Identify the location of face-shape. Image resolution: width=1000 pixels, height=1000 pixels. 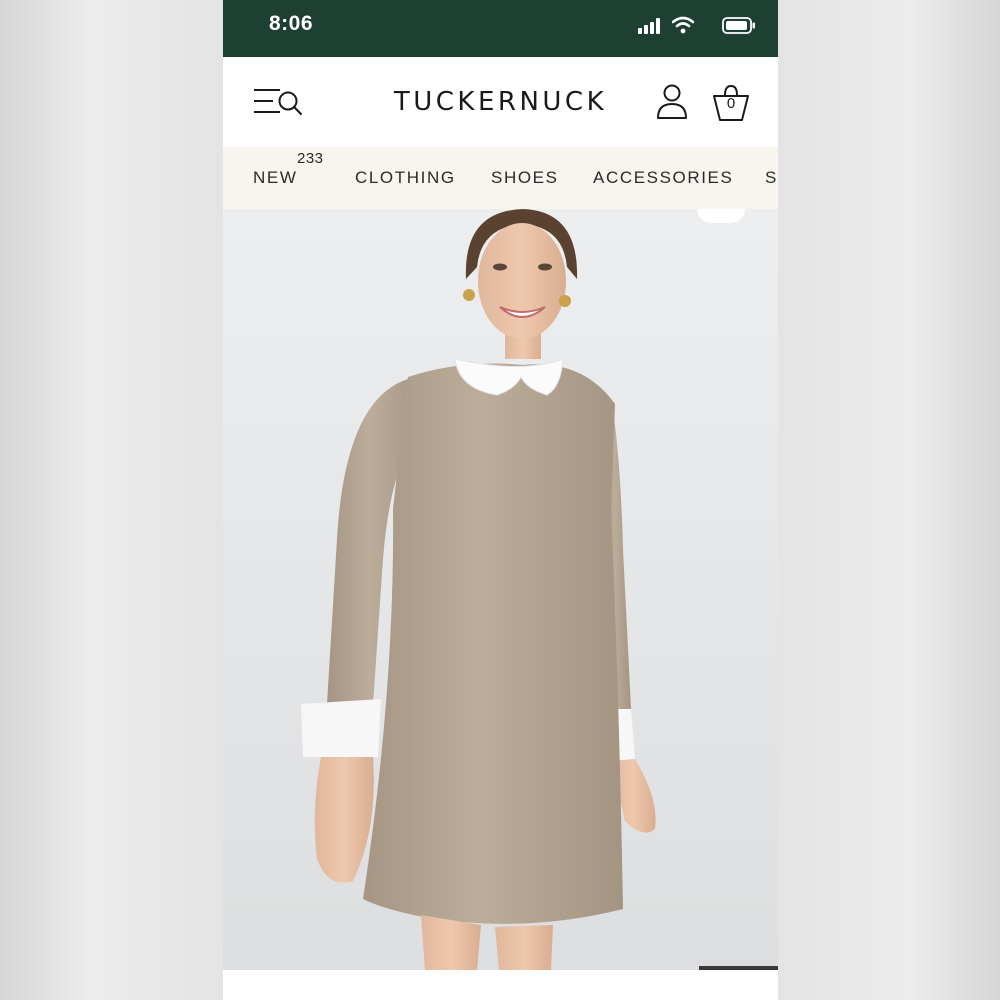
(522, 281).